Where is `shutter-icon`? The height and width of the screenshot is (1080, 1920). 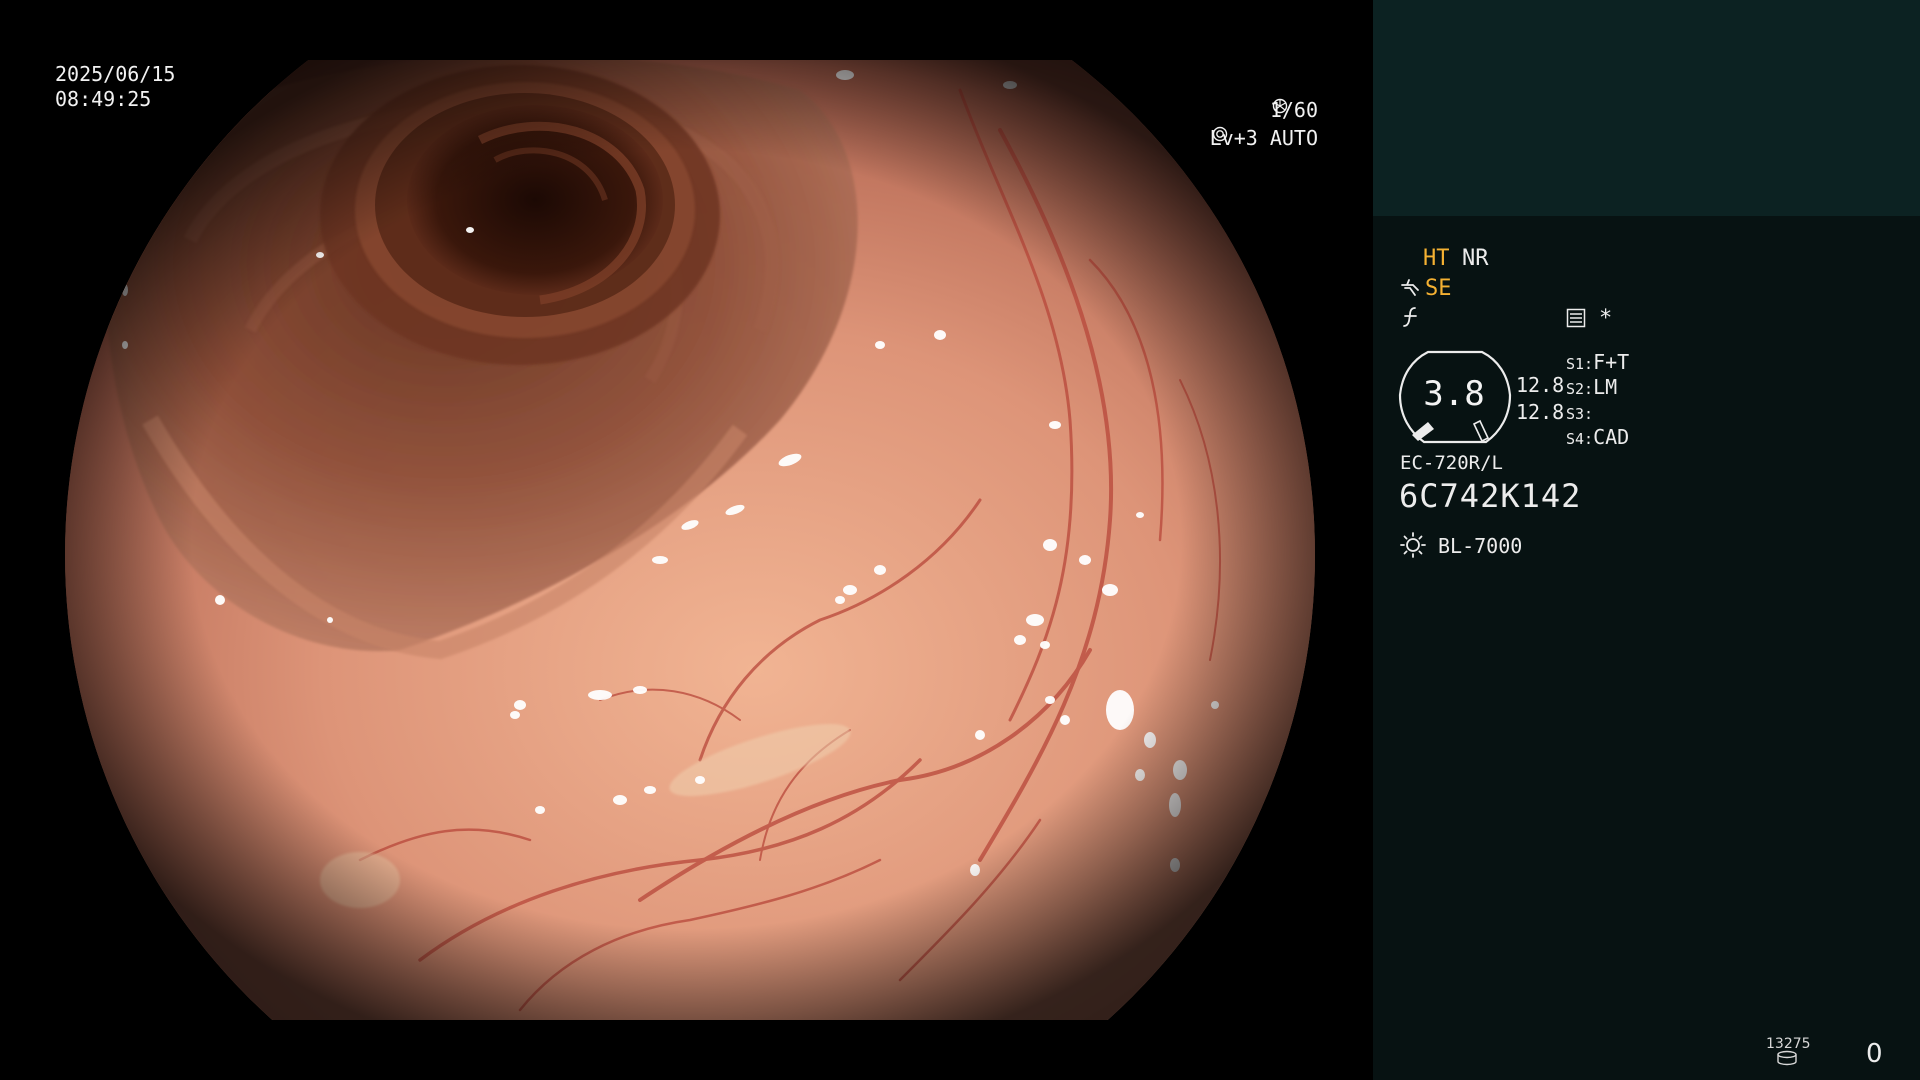 shutter-icon is located at coordinates (1280, 106).